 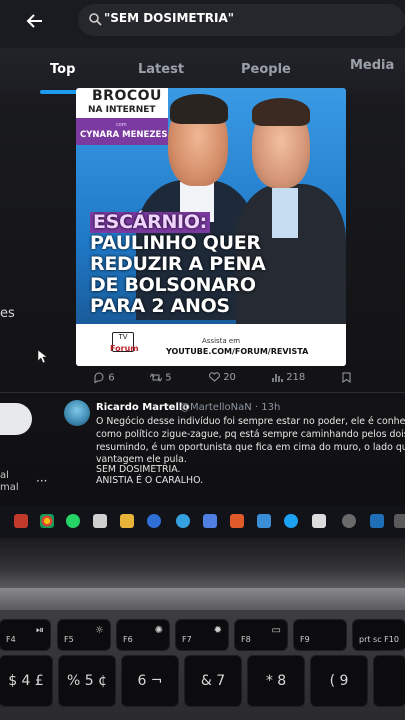 What do you see at coordinates (339, 681) in the screenshot?
I see `key-9: ( 9` at bounding box center [339, 681].